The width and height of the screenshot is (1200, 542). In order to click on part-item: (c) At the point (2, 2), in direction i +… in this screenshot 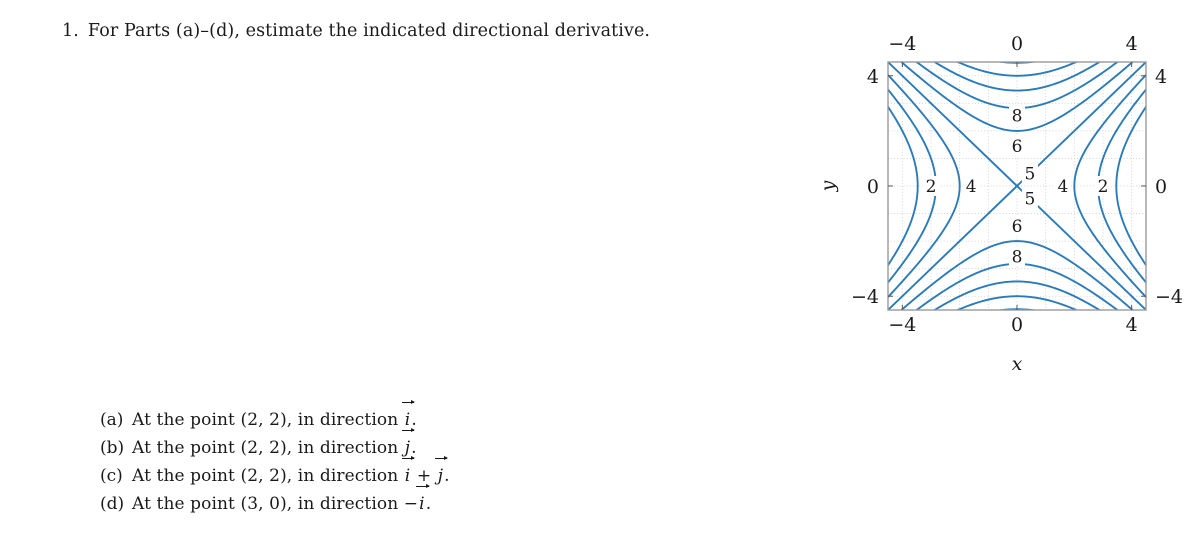, I will do `click(275, 474)`.